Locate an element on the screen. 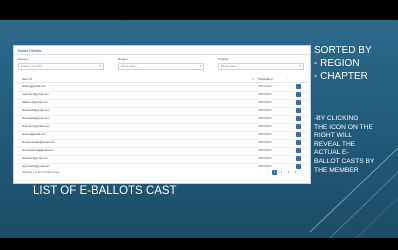 The image size is (398, 250). row-email: hfernando@gmail.com is located at coordinates (36, 110).